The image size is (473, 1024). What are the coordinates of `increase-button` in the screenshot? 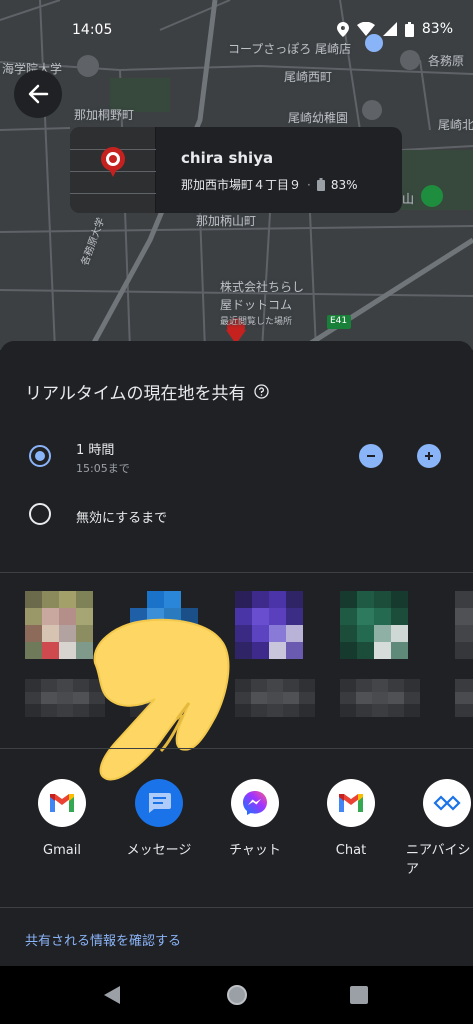 It's located at (429, 456).